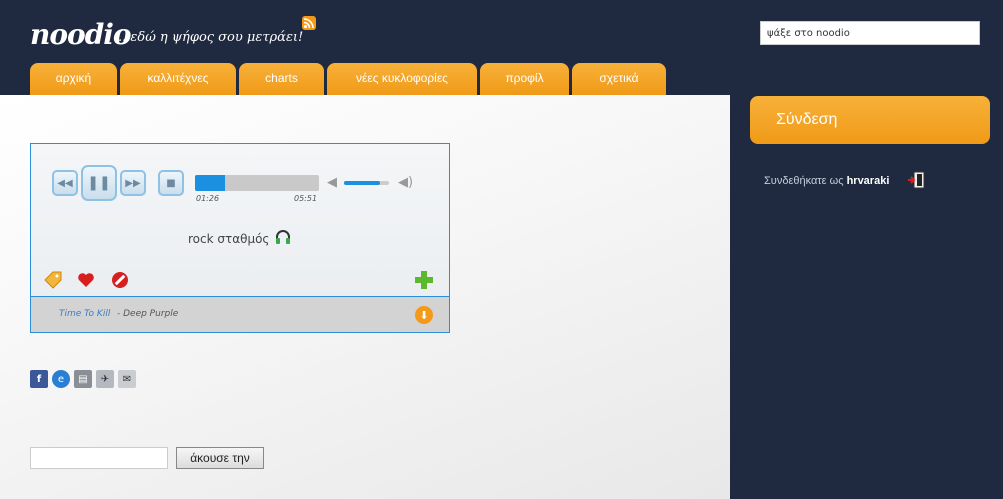 Image resolution: width=1003 pixels, height=499 pixels. I want to click on forward-button: ▶▶, so click(133, 183).